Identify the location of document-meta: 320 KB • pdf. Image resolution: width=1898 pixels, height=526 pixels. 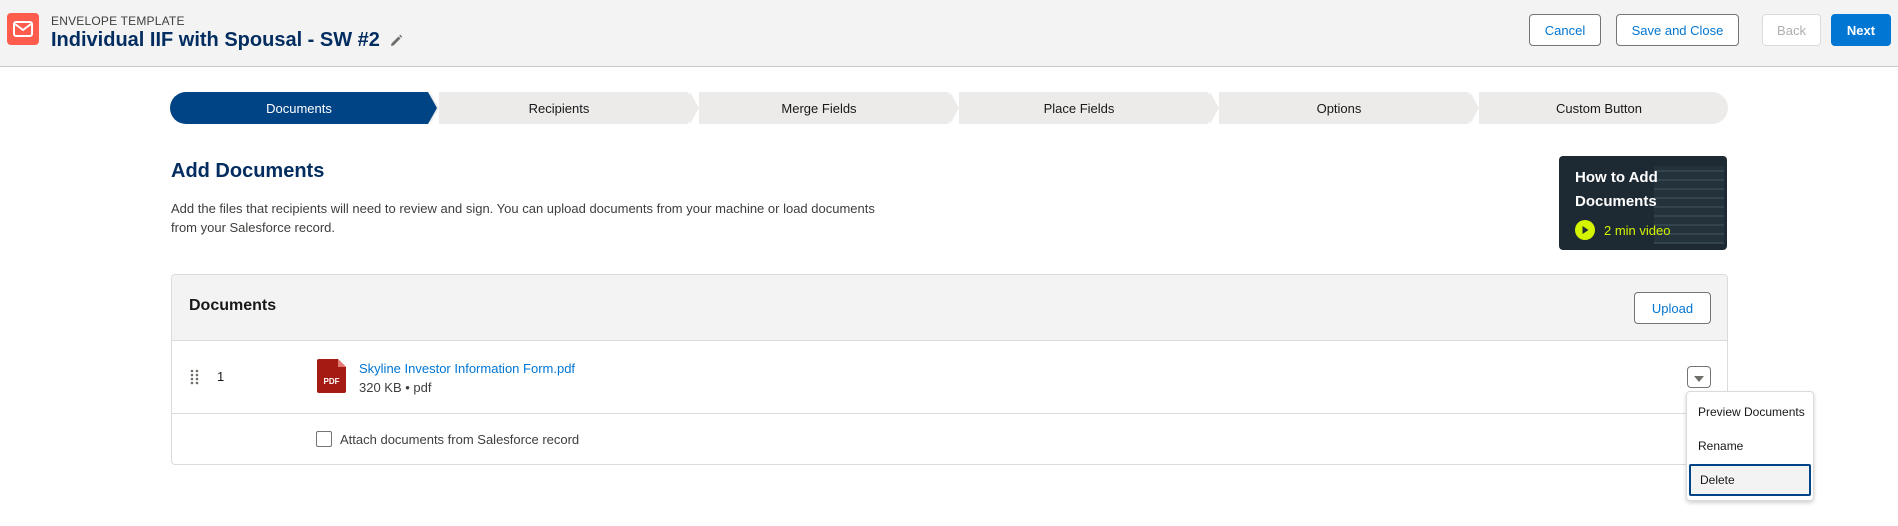
(395, 387).